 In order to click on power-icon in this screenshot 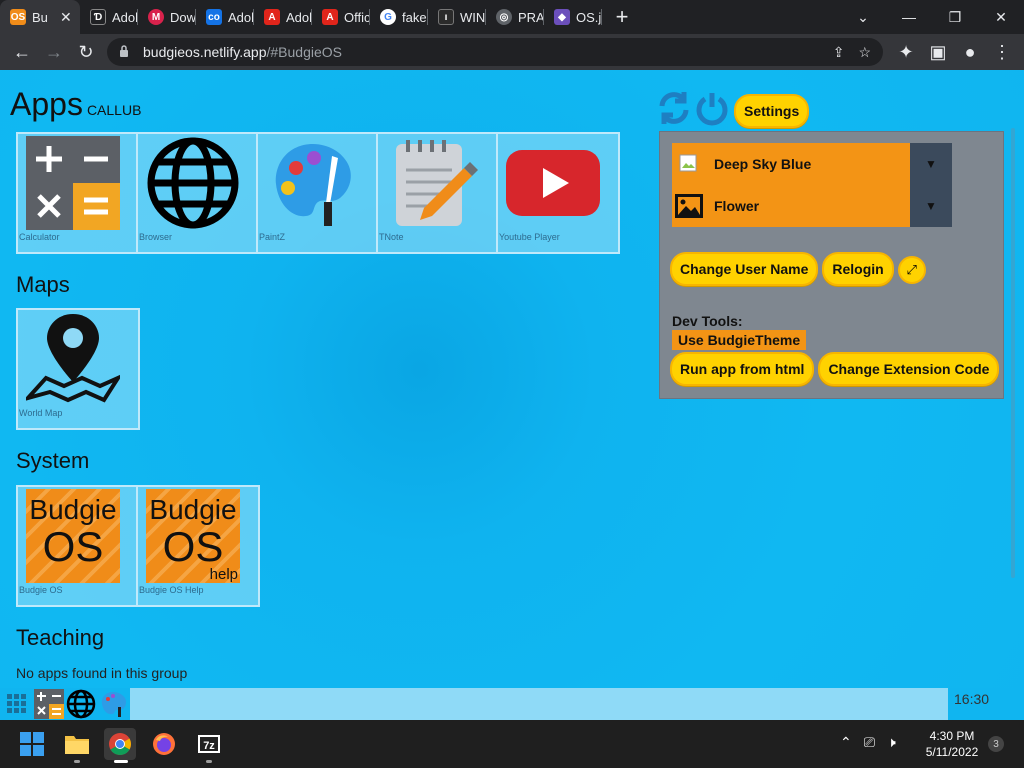, I will do `click(712, 110)`.